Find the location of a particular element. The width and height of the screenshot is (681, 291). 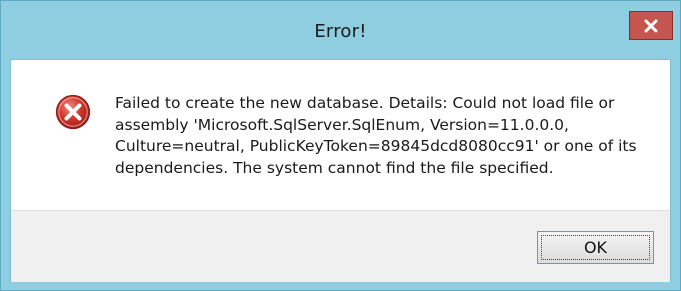

close-icon is located at coordinates (651, 25).